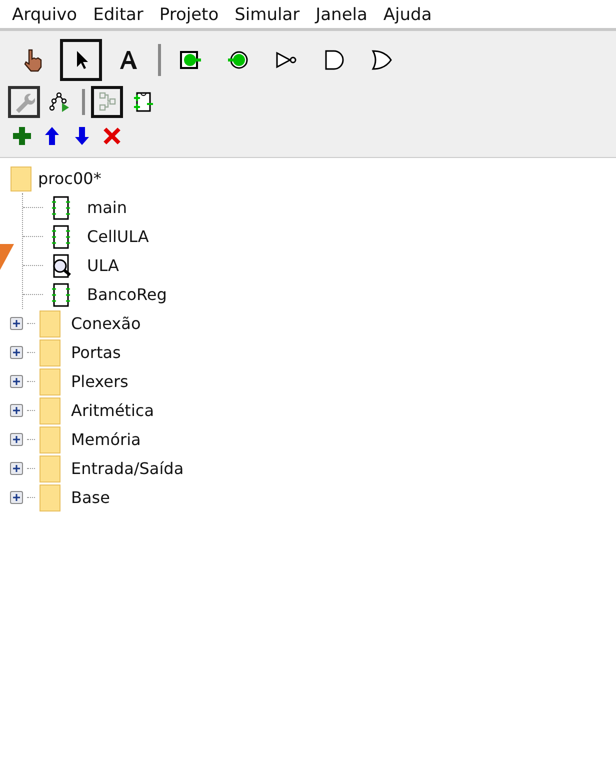 The height and width of the screenshot is (764, 616). Describe the element at coordinates (7, 257) in the screenshot. I see `corner-marker-icon` at that location.